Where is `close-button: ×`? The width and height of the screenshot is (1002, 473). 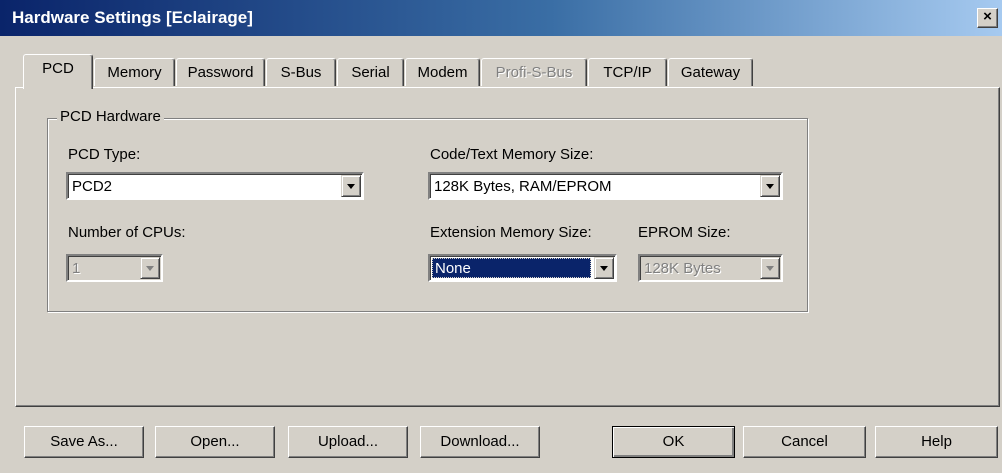 close-button: × is located at coordinates (987, 18).